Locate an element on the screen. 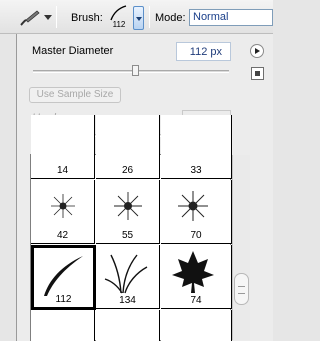 The height and width of the screenshot is (341, 320). brush-tool-icon is located at coordinates (30, 18).